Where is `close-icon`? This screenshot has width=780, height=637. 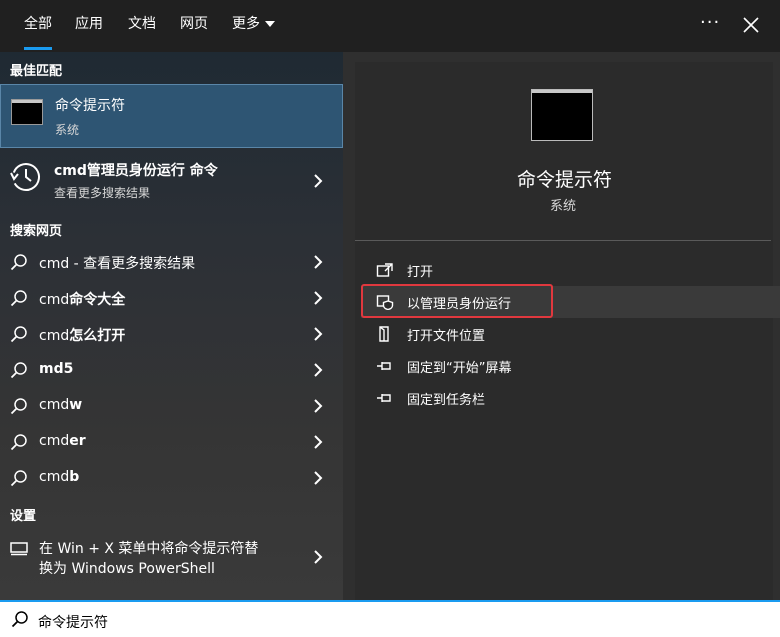
close-icon is located at coordinates (751, 25).